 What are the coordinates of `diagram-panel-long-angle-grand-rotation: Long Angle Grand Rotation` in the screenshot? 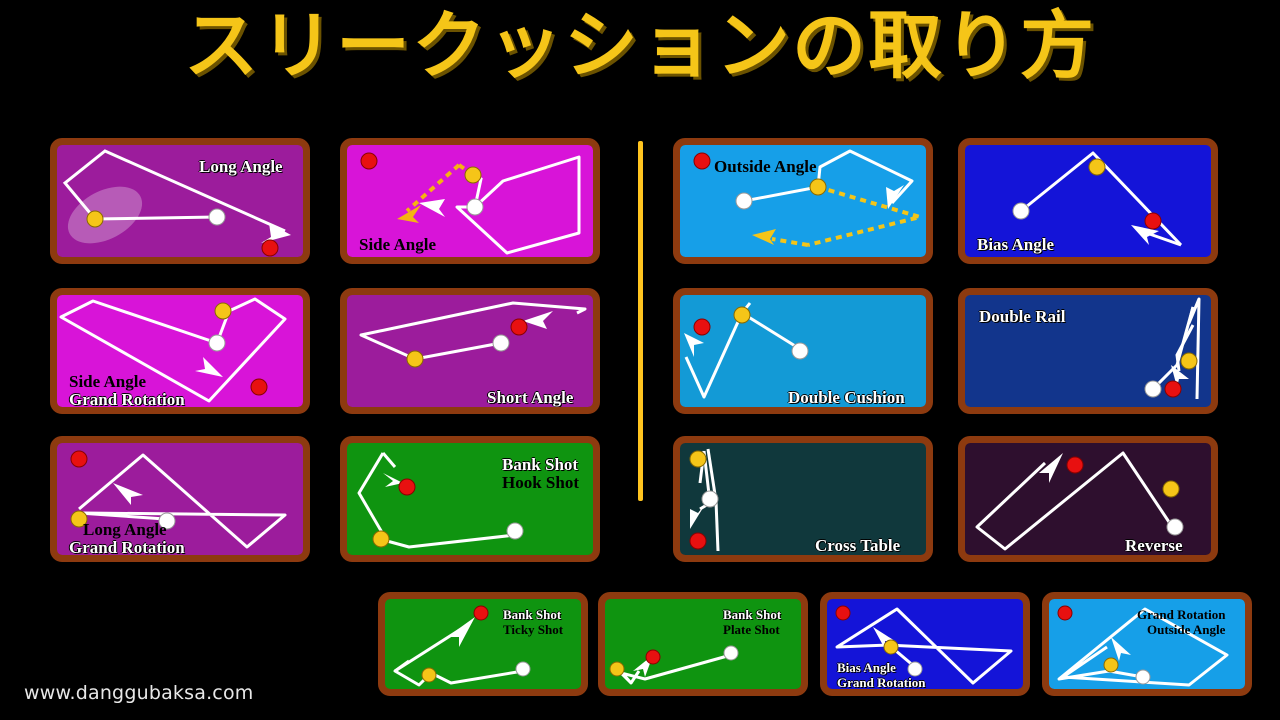 It's located at (180, 499).